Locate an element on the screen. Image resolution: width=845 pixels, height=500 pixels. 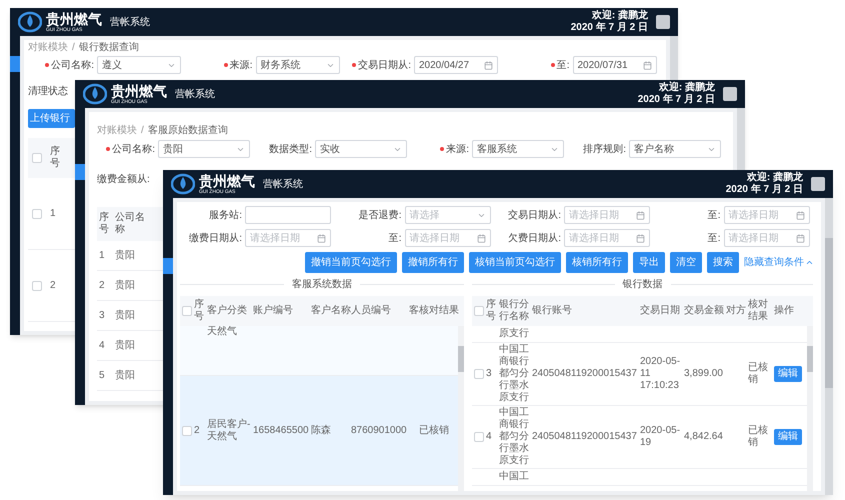
select-field: 贵阳 is located at coordinates (204, 149).